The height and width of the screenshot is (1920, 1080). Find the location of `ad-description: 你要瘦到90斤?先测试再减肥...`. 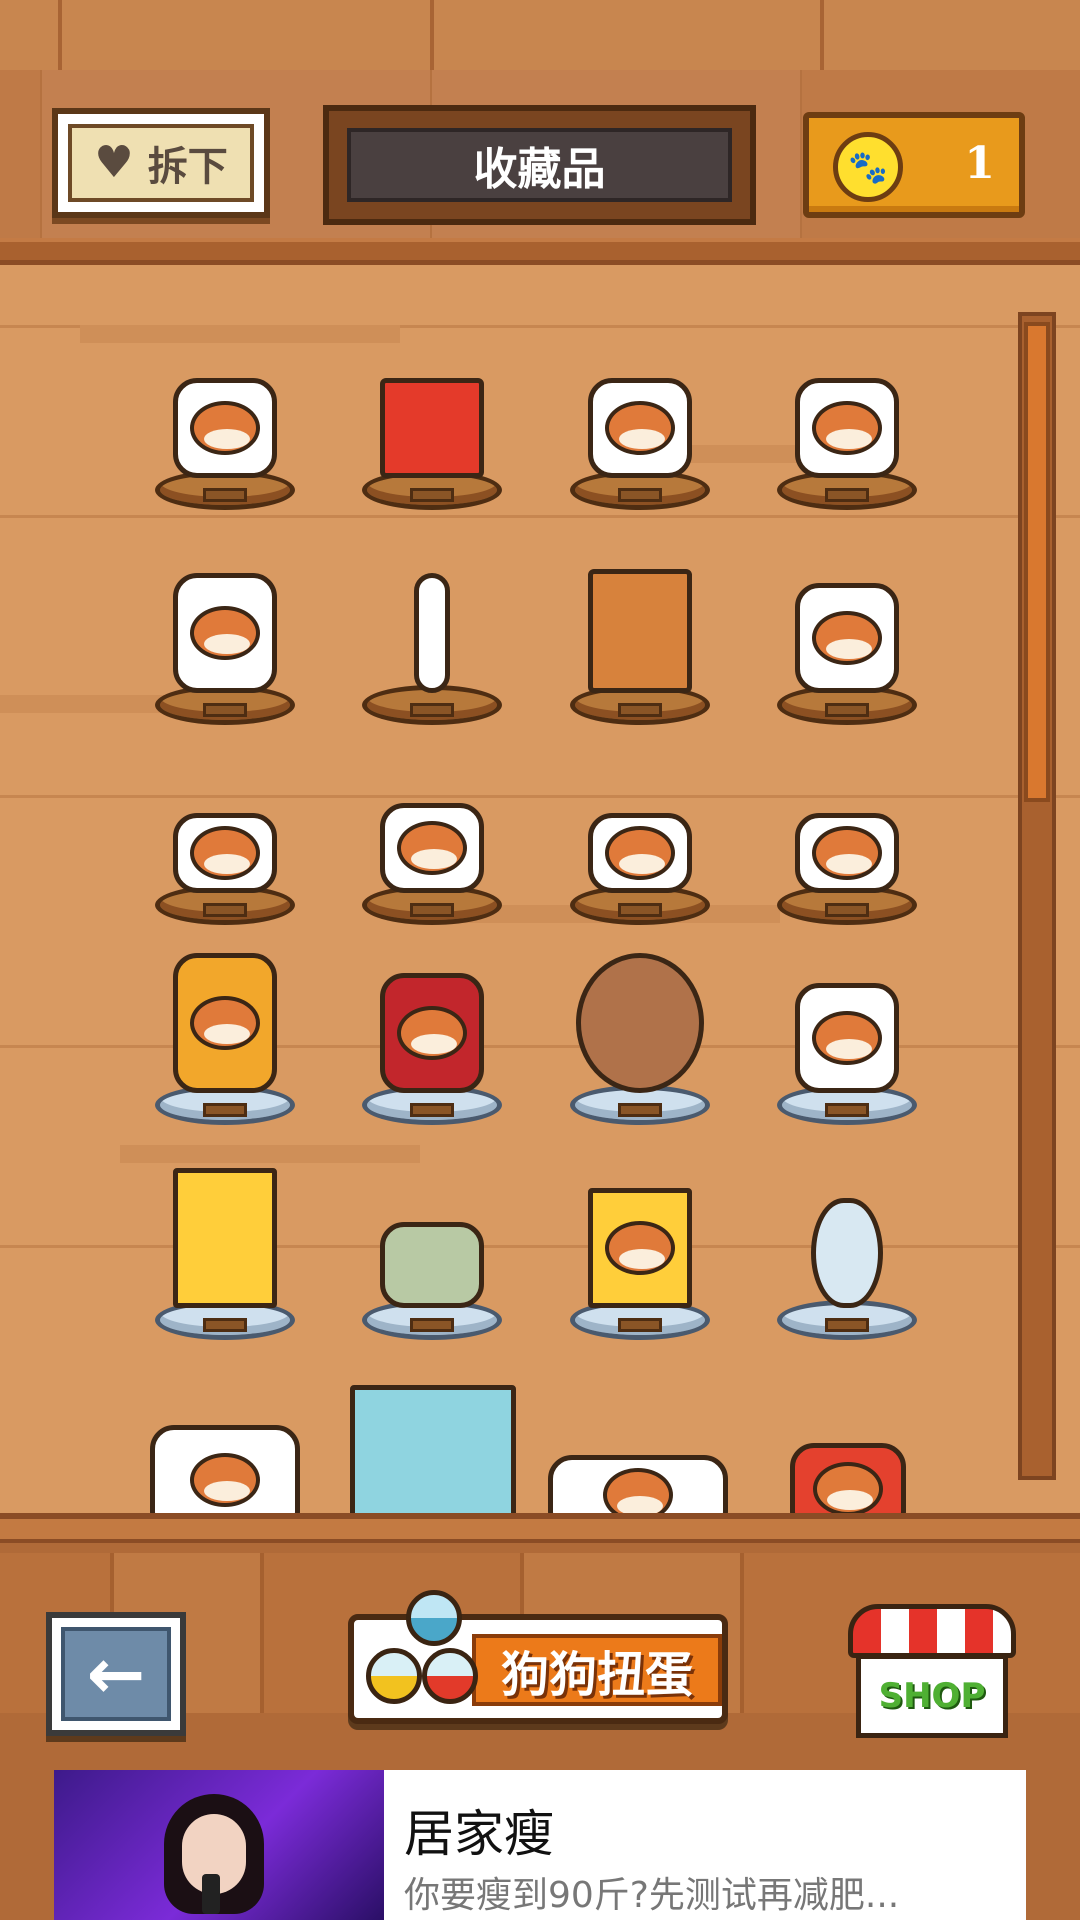

ad-description: 你要瘦到90斤?先测试再减肥... is located at coordinates (652, 1895).